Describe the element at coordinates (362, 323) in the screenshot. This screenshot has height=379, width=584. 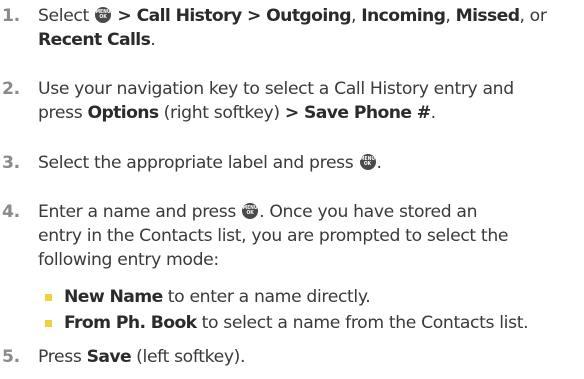
I see `option-description: to select a name from the Contacts list.` at that location.